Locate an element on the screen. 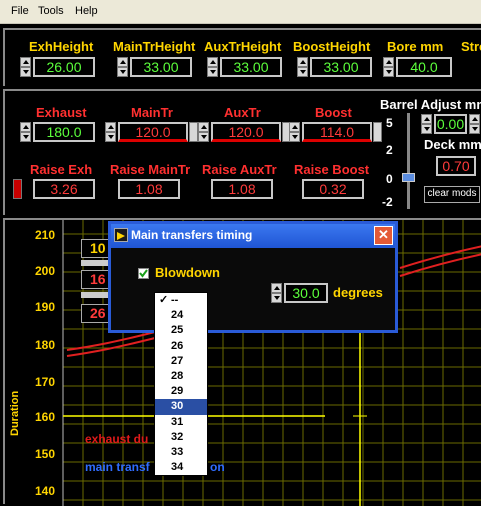 The width and height of the screenshot is (481, 506). raise-exh-slider is located at coordinates (17, 189).